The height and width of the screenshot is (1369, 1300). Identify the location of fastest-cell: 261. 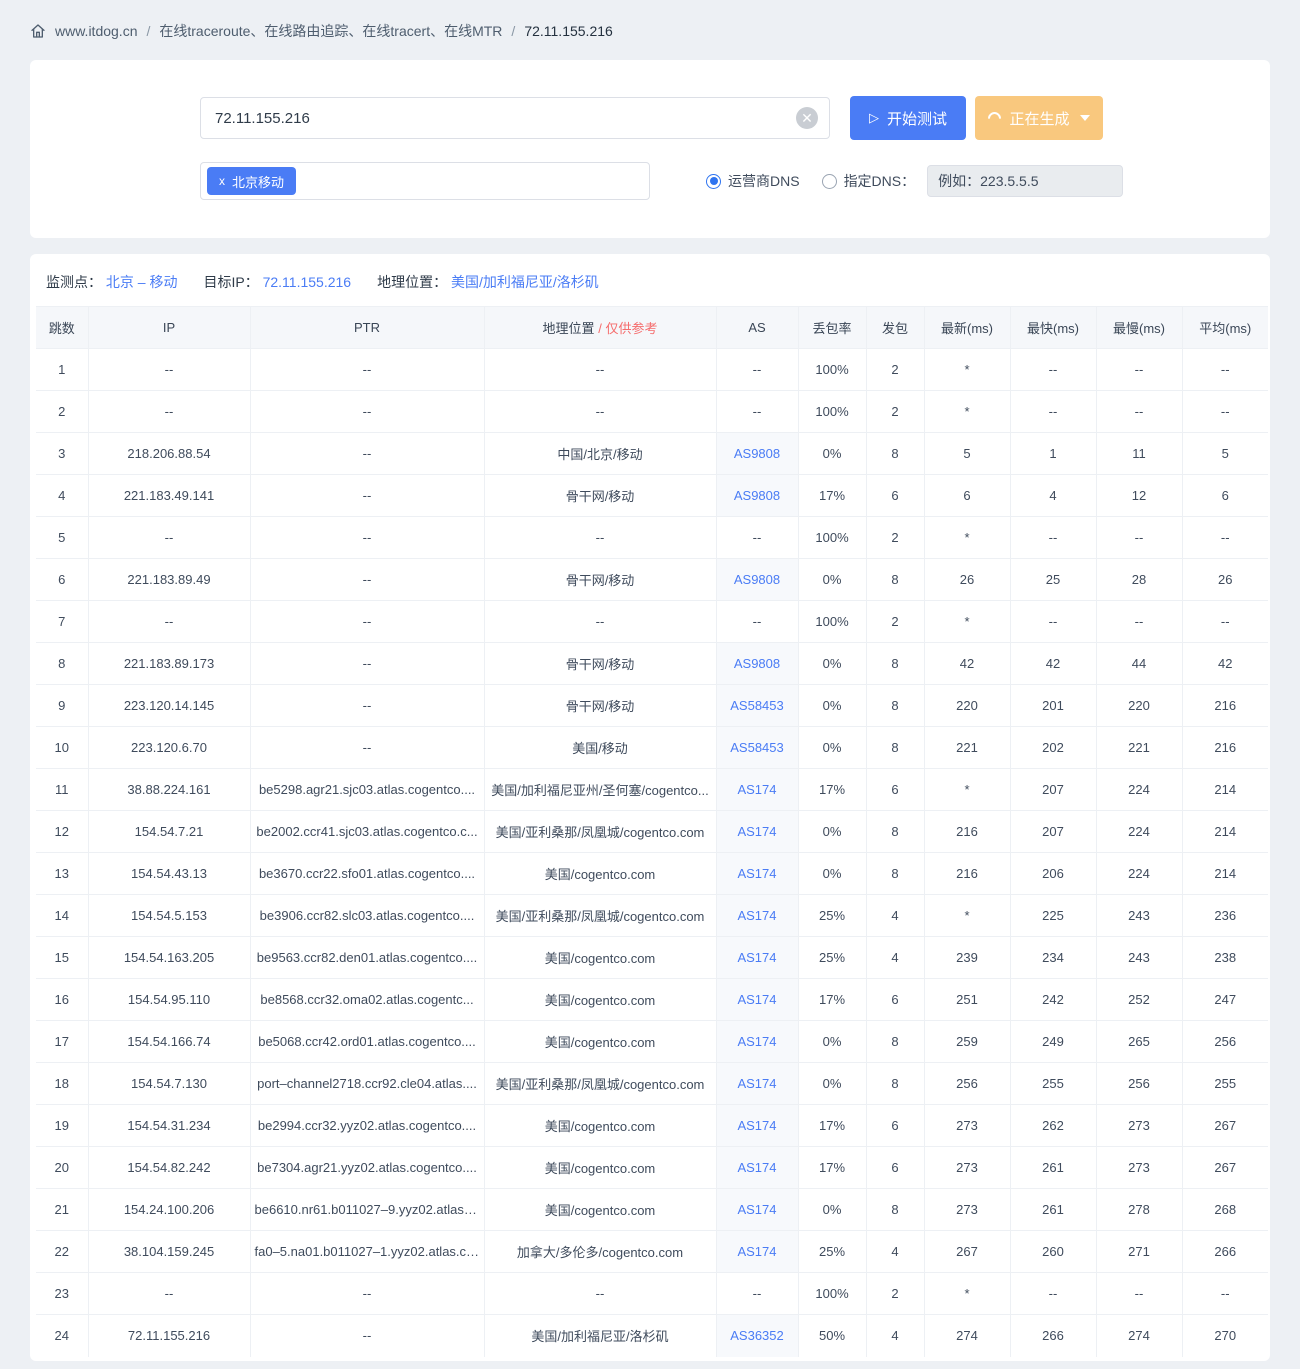
(1053, 1209).